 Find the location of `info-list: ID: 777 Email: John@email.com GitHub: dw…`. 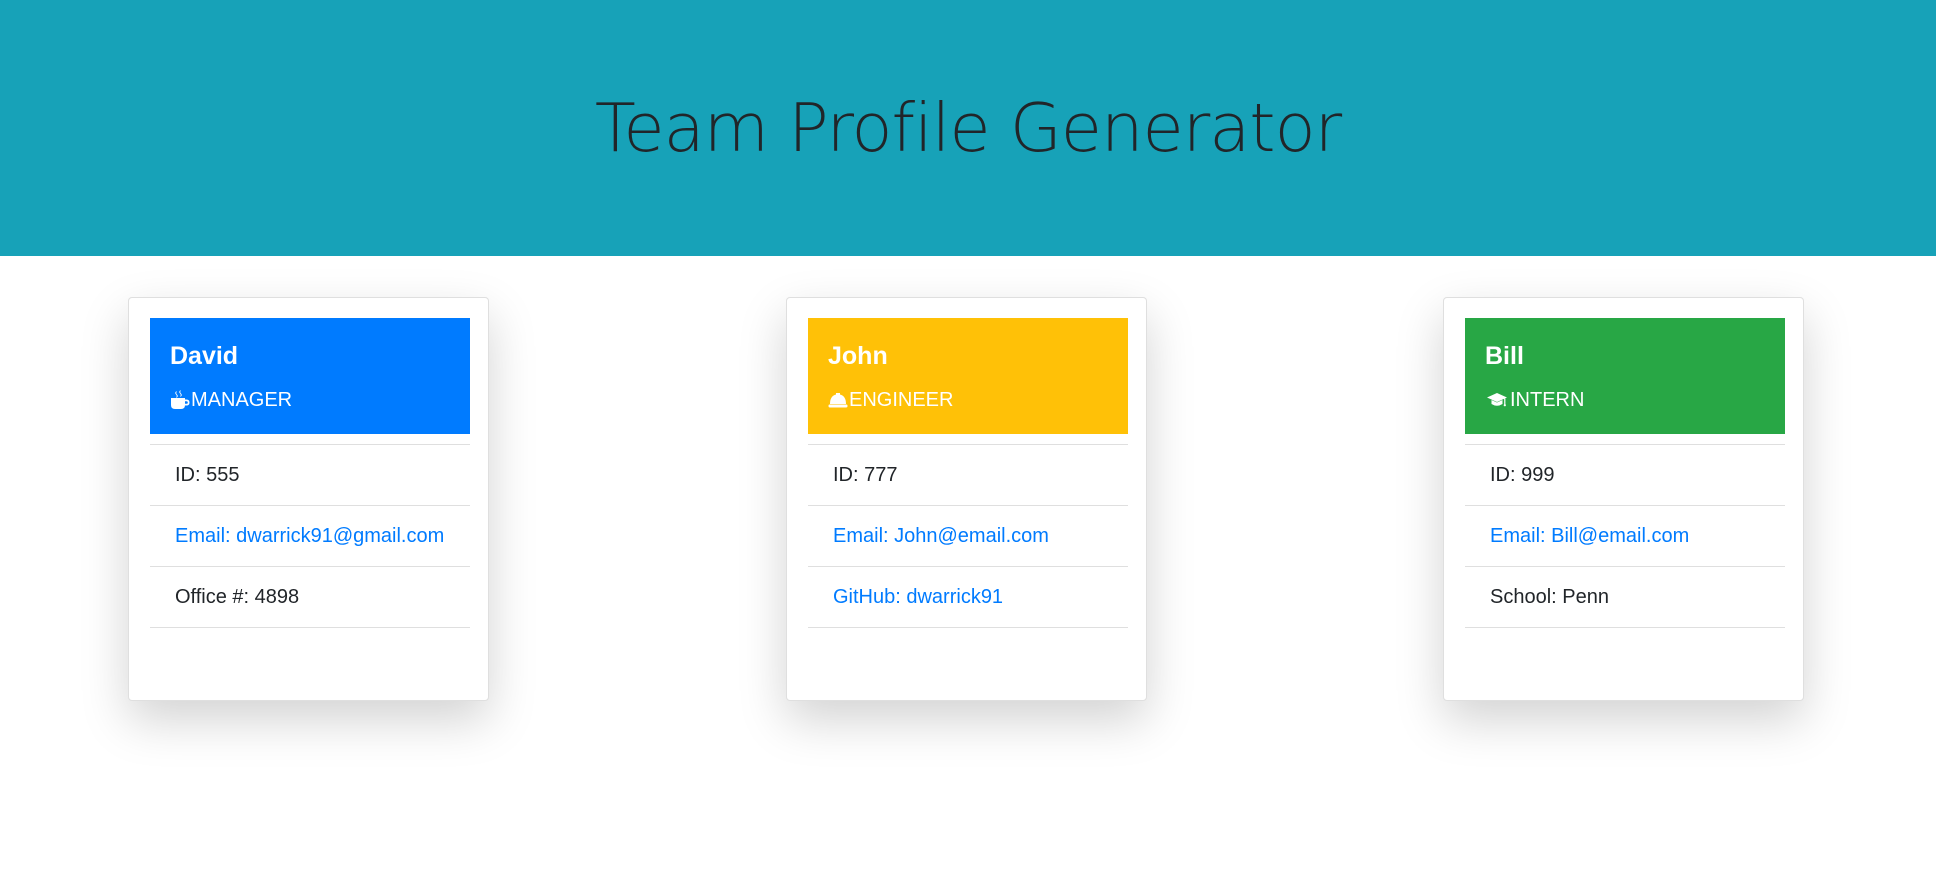

info-list: ID: 777 Email: John@email.com GitHub: dw… is located at coordinates (968, 536).